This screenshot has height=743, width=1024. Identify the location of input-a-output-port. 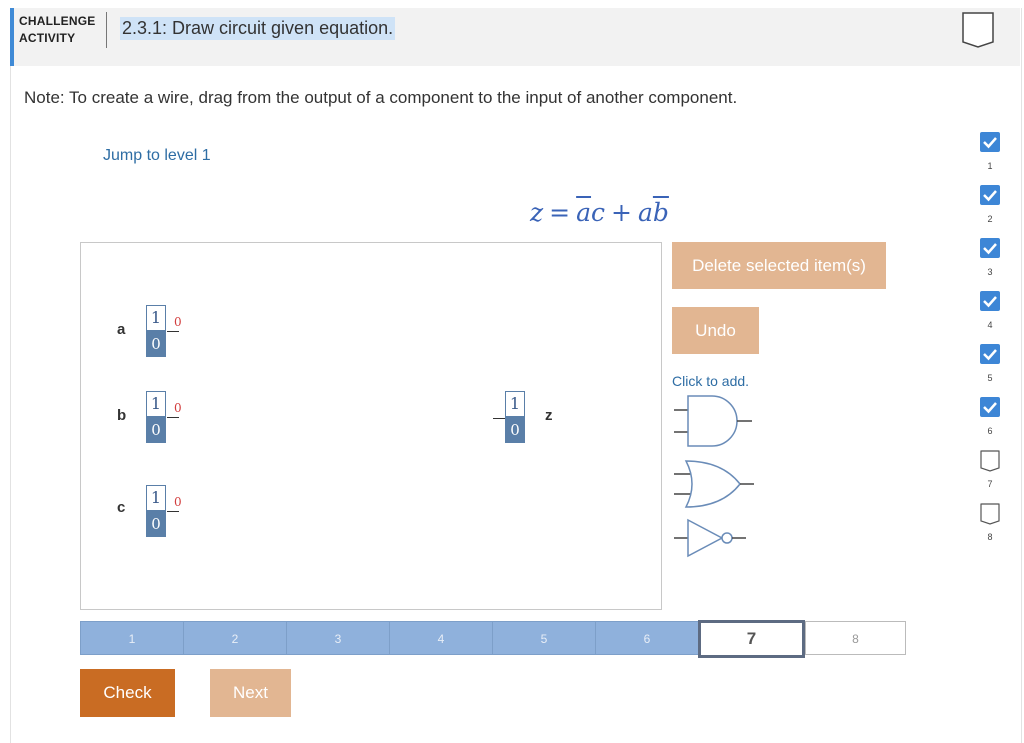
(173, 331).